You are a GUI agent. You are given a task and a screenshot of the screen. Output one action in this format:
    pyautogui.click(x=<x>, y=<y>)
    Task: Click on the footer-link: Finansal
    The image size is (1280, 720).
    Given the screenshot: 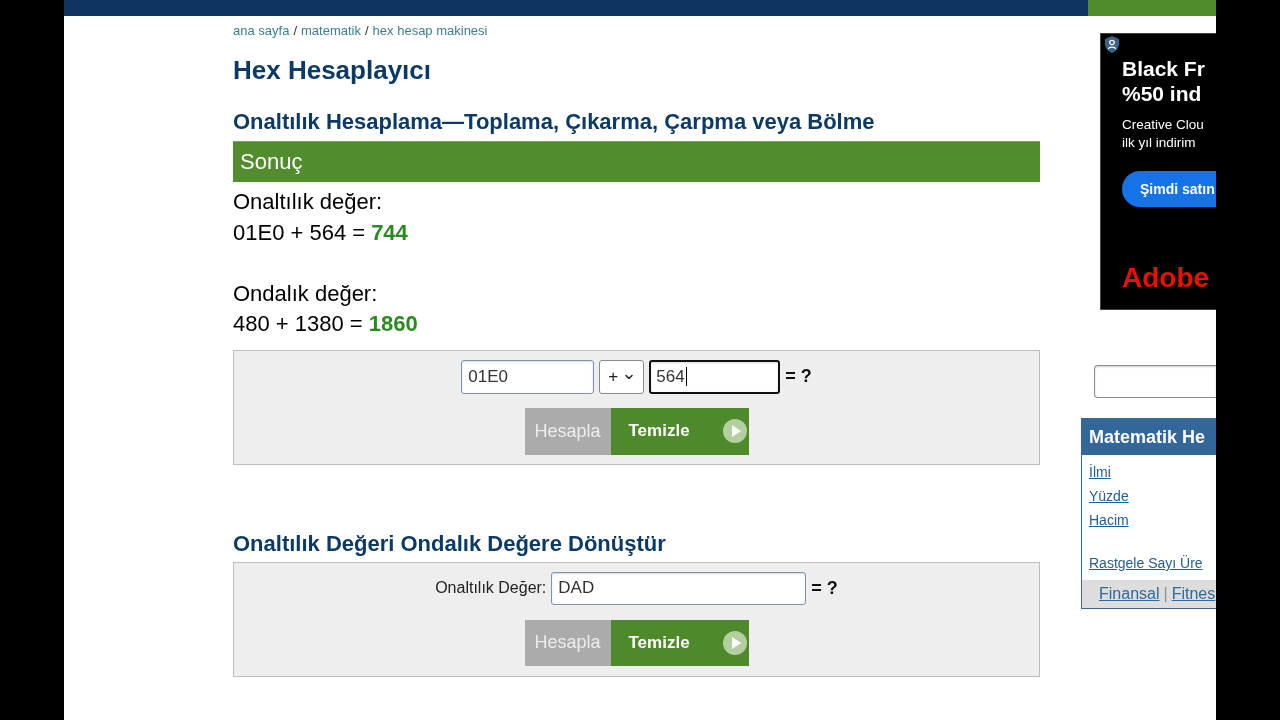 What is the action you would take?
    pyautogui.click(x=1129, y=594)
    